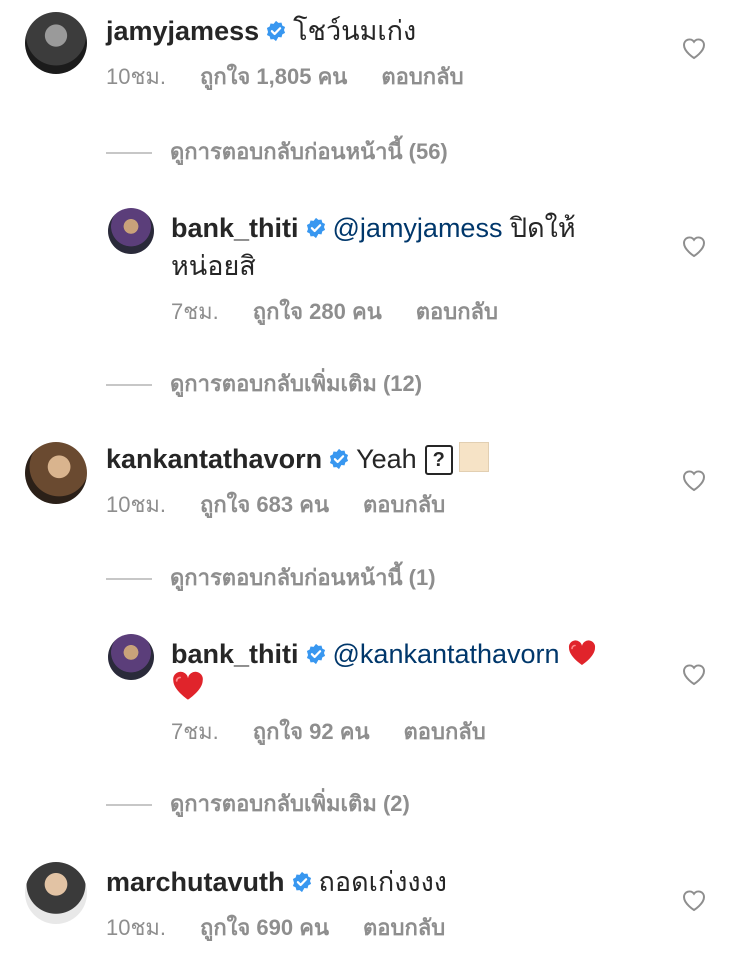 Image resolution: width=750 pixels, height=954 pixels. Describe the element at coordinates (418, 228) in the screenshot. I see `reply-1-mention: @jamyjamess` at that location.